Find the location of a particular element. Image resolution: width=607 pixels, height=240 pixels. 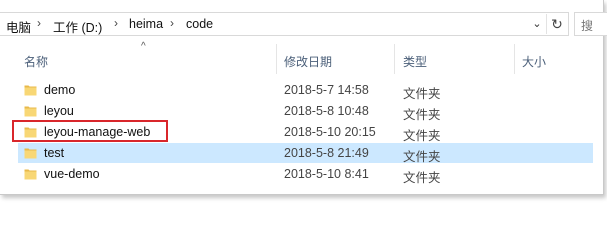

file-row: leyou 2018-5-8 10:48 文件夹 is located at coordinates (305, 111).